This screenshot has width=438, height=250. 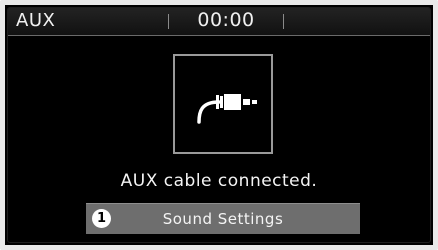 I want to click on sound-settings-label: Sound Settings, so click(x=223, y=219).